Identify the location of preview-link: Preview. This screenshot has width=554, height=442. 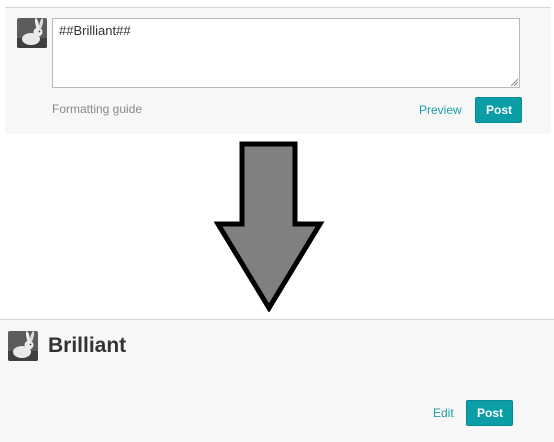
(440, 110).